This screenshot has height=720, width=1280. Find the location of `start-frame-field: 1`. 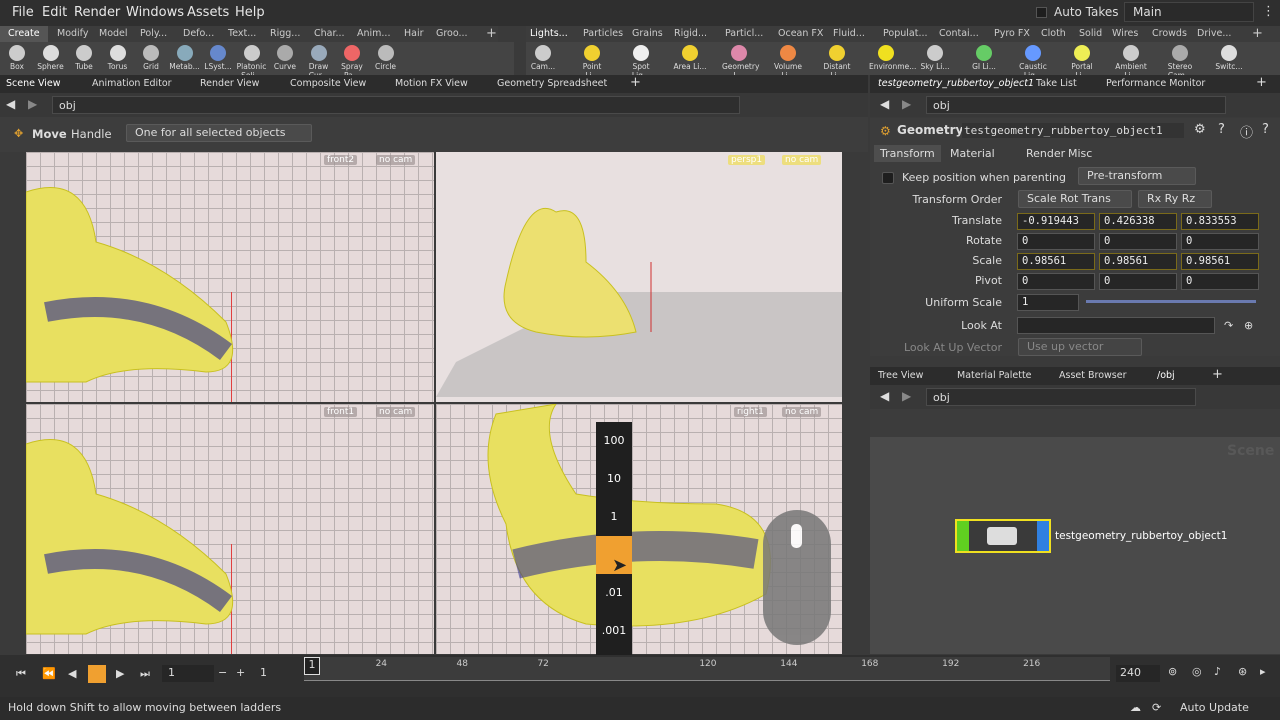

start-frame-field: 1 is located at coordinates (278, 673).